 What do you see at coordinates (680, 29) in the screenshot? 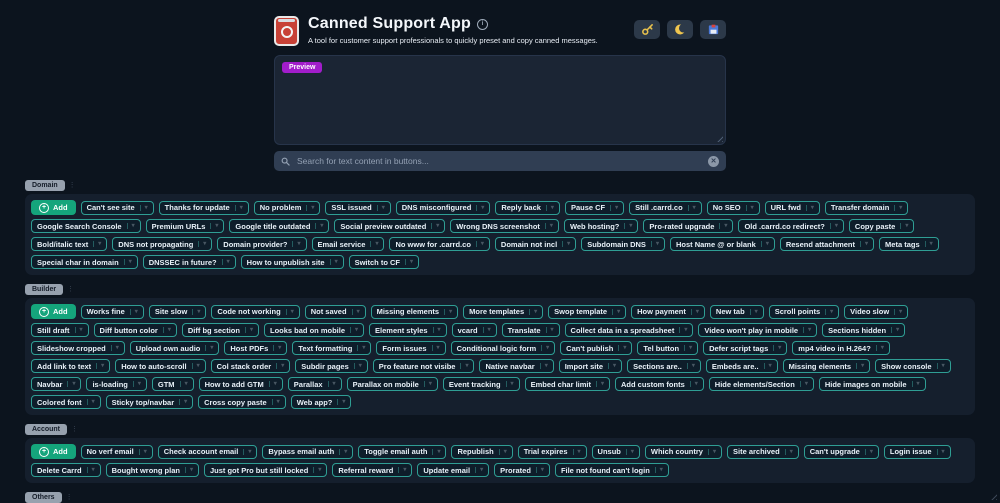
I see `dark-mode-button` at bounding box center [680, 29].